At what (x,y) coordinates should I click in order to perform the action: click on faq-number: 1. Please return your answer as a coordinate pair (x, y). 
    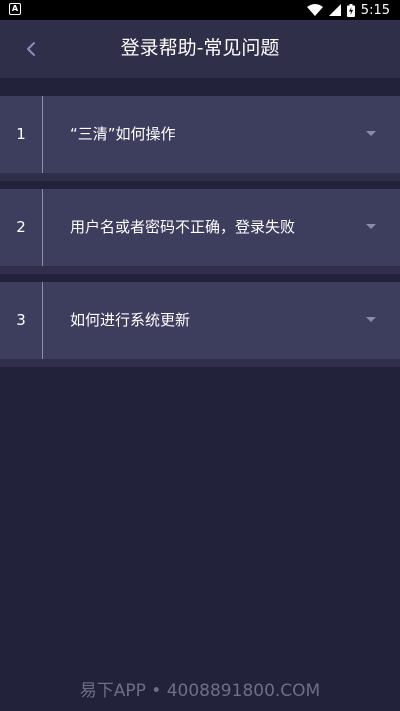
    Looking at the image, I should click on (21, 134).